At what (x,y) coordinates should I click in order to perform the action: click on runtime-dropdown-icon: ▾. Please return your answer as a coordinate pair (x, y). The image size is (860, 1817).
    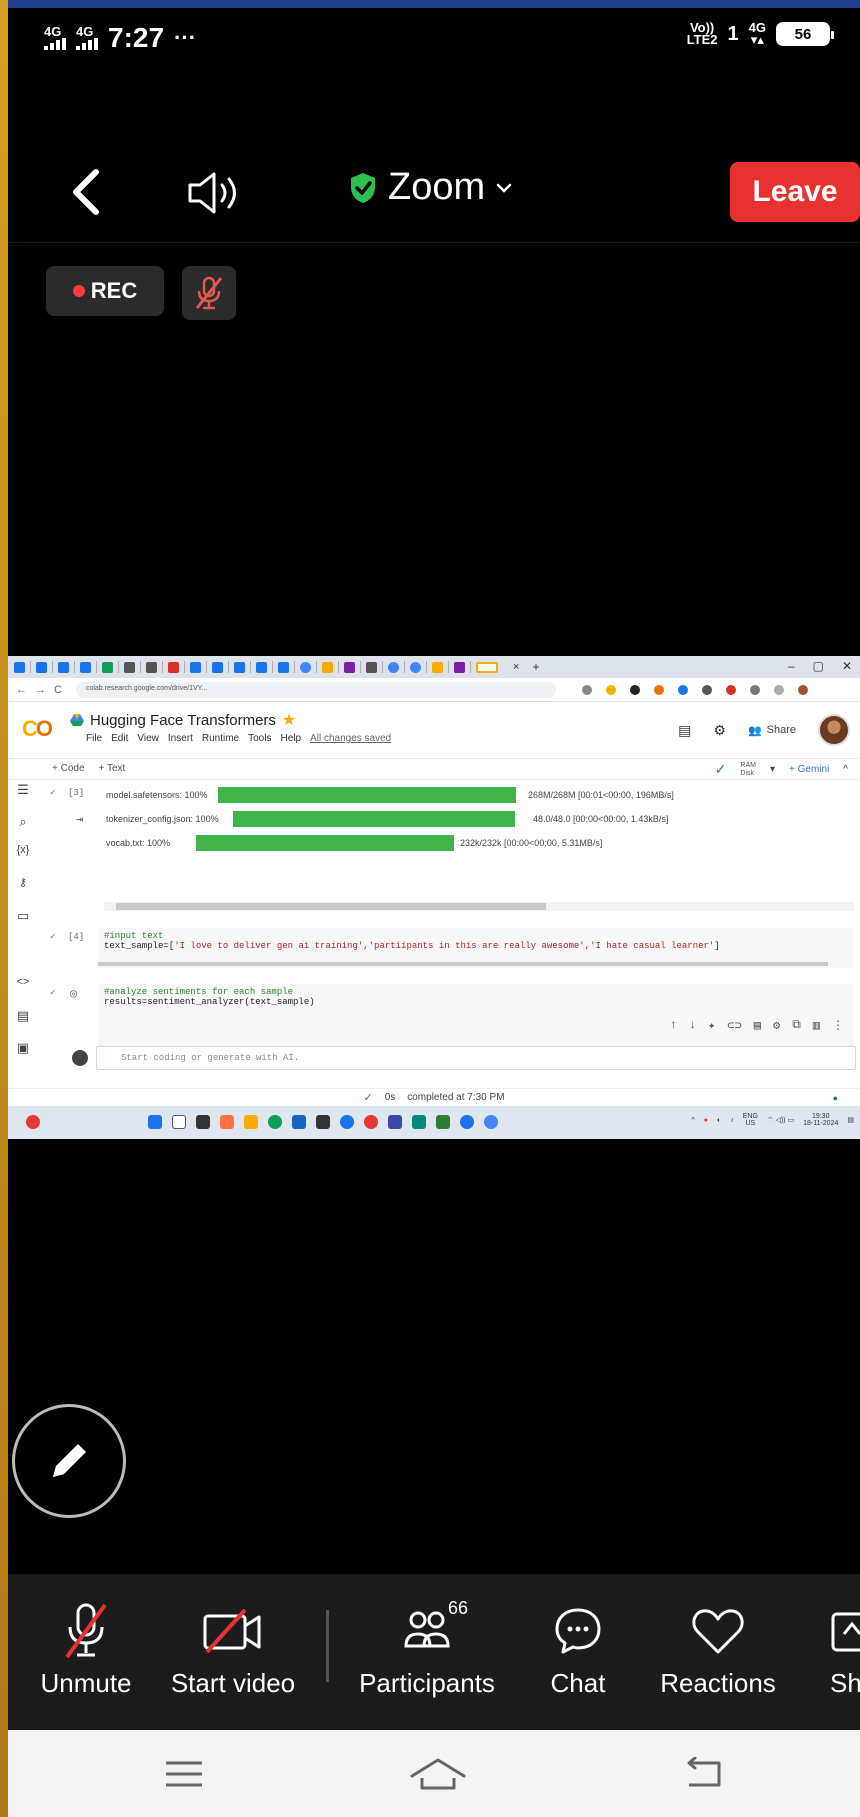
    Looking at the image, I should click on (772, 769).